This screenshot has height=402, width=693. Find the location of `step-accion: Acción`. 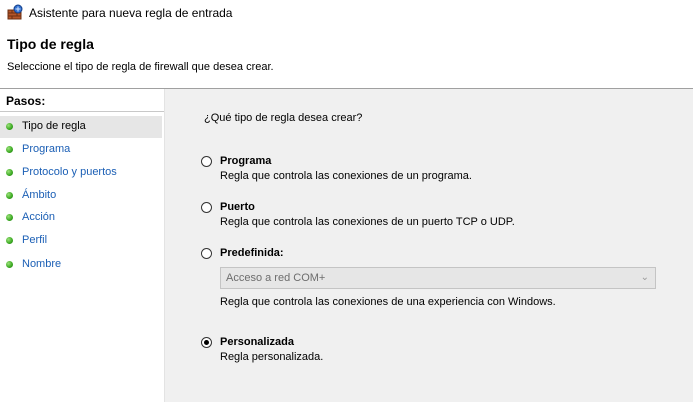

step-accion: Acción is located at coordinates (81, 218).